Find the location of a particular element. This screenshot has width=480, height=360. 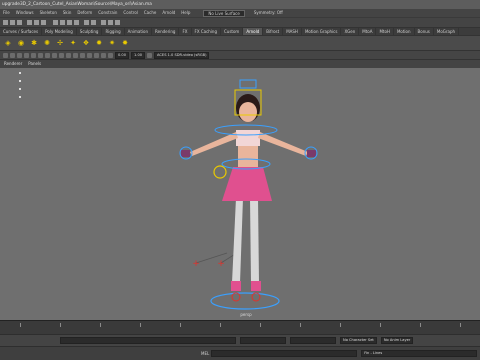

far-clip-field: 1.00 is located at coordinates (138, 55).